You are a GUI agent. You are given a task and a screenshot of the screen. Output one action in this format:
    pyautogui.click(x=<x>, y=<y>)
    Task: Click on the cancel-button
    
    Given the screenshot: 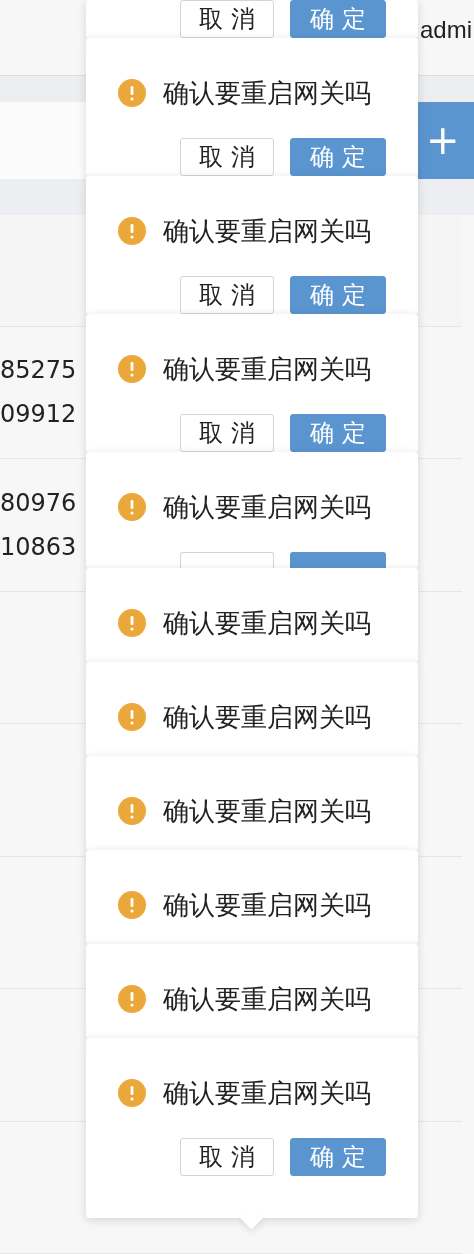 What is the action you would take?
    pyautogui.click(x=227, y=560)
    